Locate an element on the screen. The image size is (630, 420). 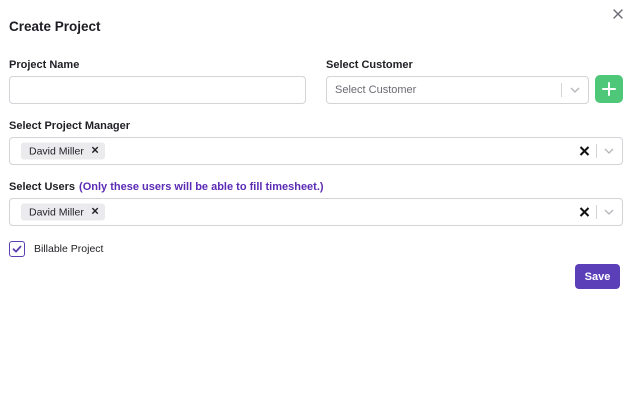
users-select: David Miller ✕ is located at coordinates (316, 212).